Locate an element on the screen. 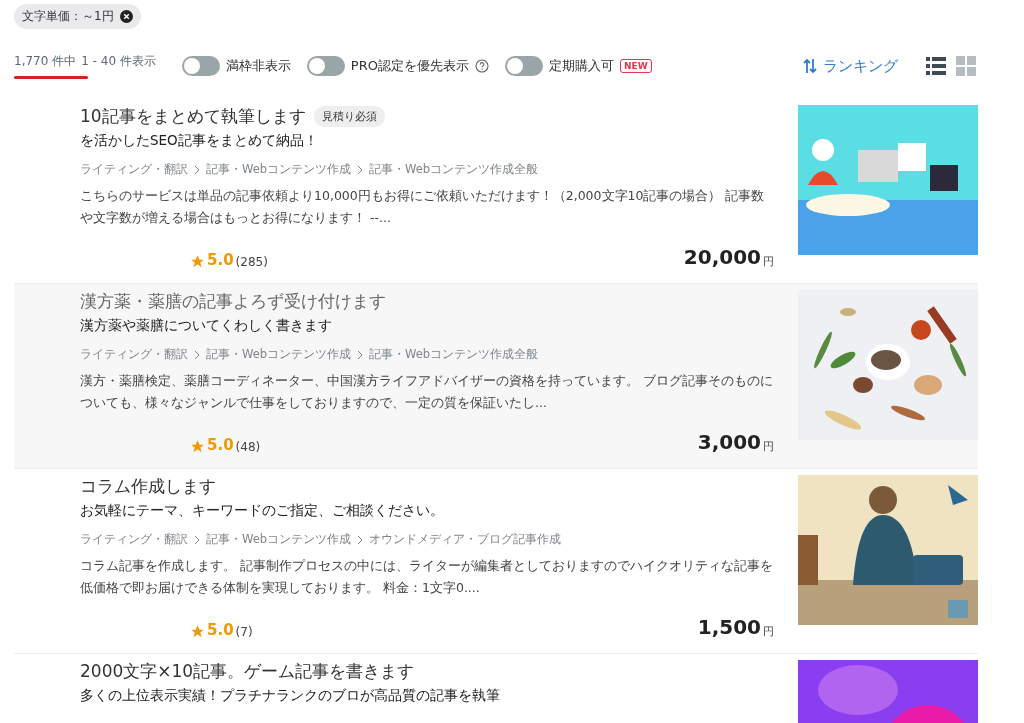 The height and width of the screenshot is (723, 1024). list-view-button is located at coordinates (936, 66).